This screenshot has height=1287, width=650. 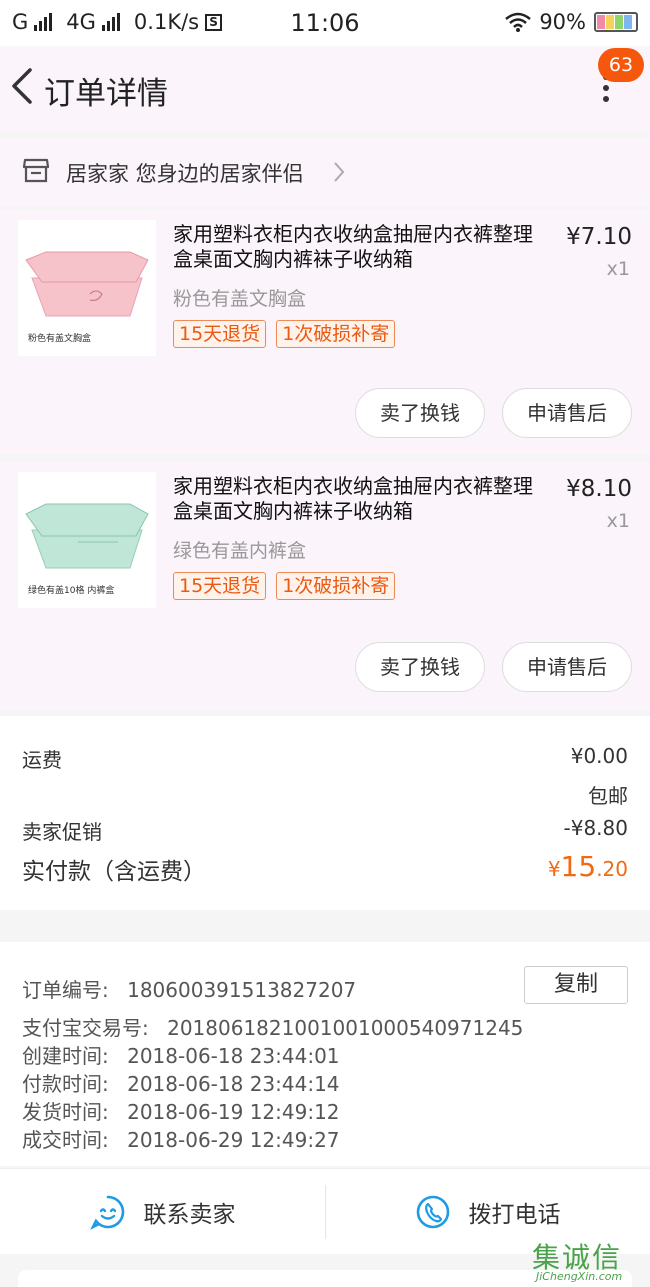 I want to click on alipay-label: 支付宝交易号:, so click(x=85, y=1028).